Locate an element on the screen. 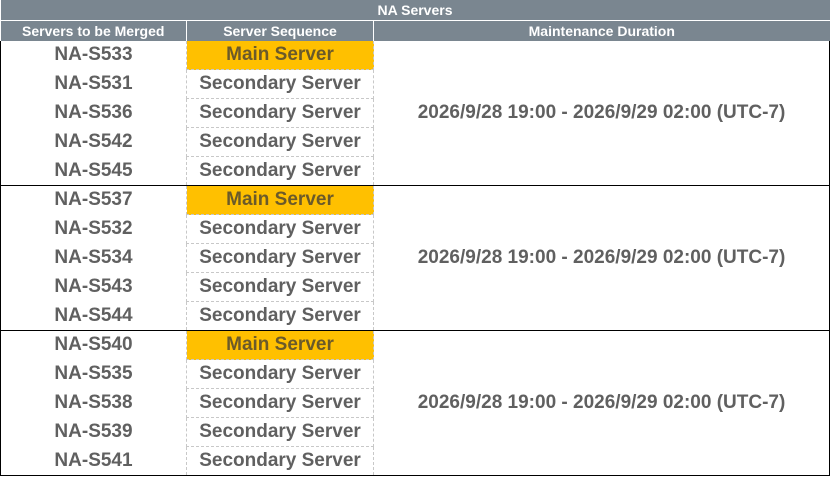 The image size is (830, 479). server-name: NA-S535 is located at coordinates (93, 374).